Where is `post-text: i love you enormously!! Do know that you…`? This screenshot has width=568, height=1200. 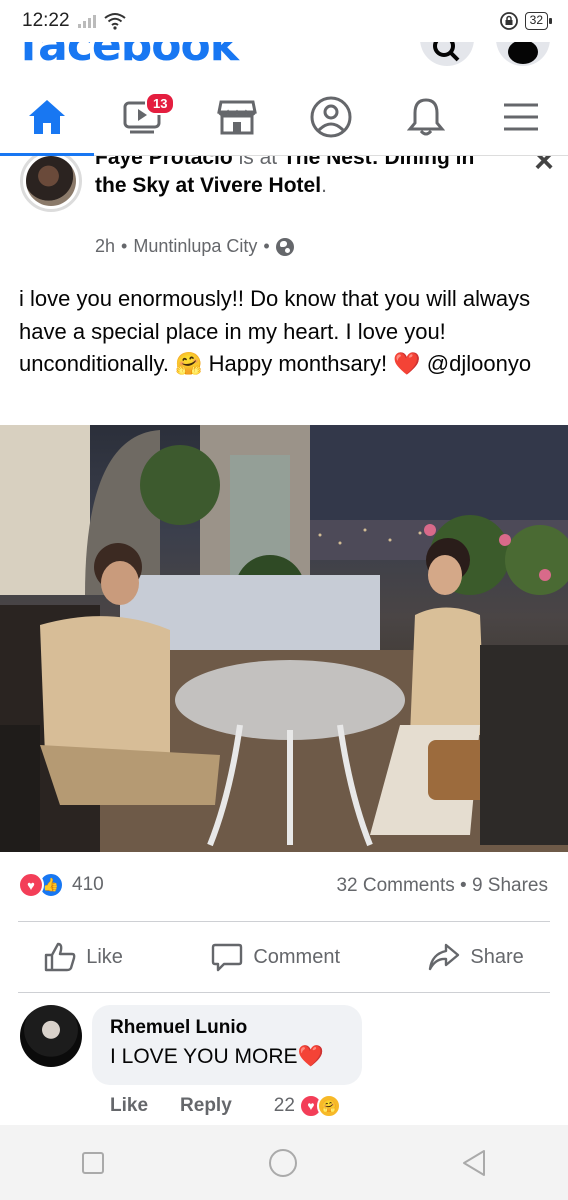 post-text: i love you enormously!! Do know that you… is located at coordinates (275, 331).